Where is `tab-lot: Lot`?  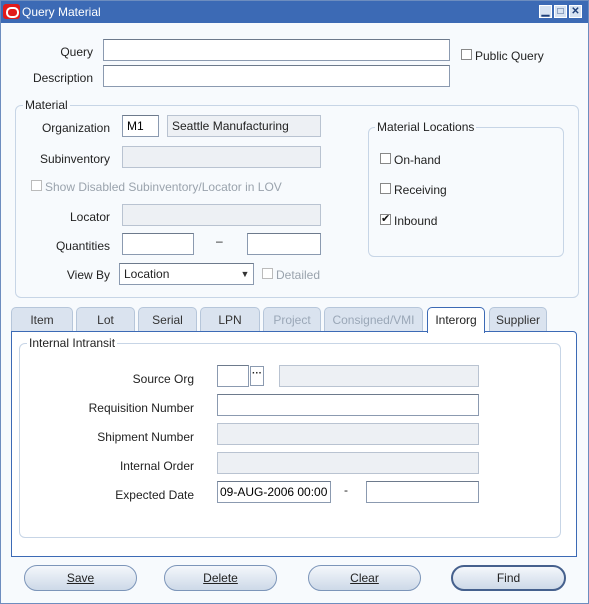
tab-lot: Lot is located at coordinates (105, 319).